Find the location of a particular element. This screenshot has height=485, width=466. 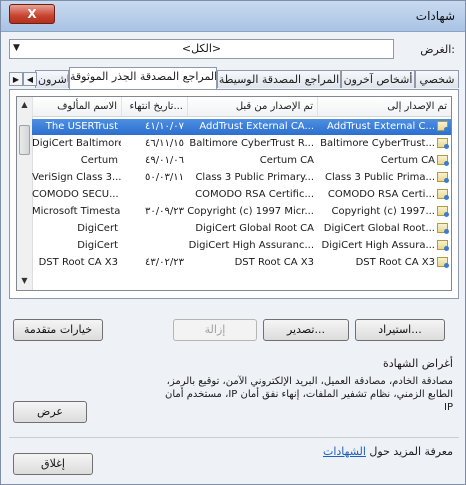

tab-trusted-root-ca: المراجع المصدقة الجذر الموثوقة is located at coordinates (143, 78).